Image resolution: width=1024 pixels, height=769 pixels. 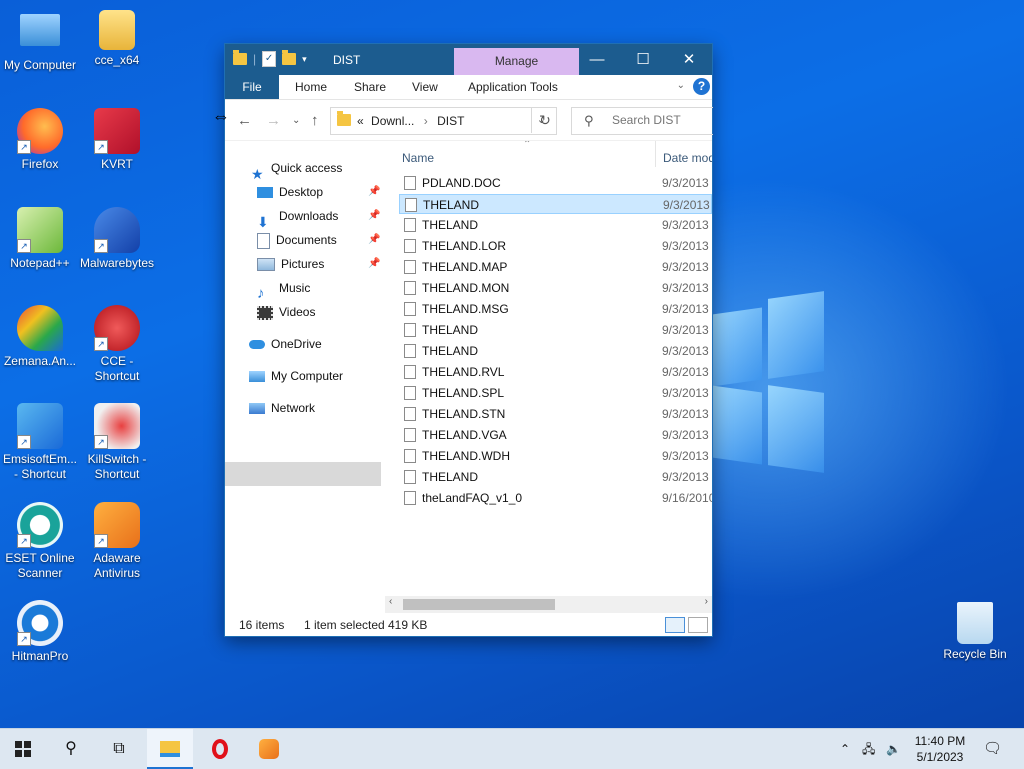 I want to click on back-arrow-icon: ←, so click(x=244, y=120).